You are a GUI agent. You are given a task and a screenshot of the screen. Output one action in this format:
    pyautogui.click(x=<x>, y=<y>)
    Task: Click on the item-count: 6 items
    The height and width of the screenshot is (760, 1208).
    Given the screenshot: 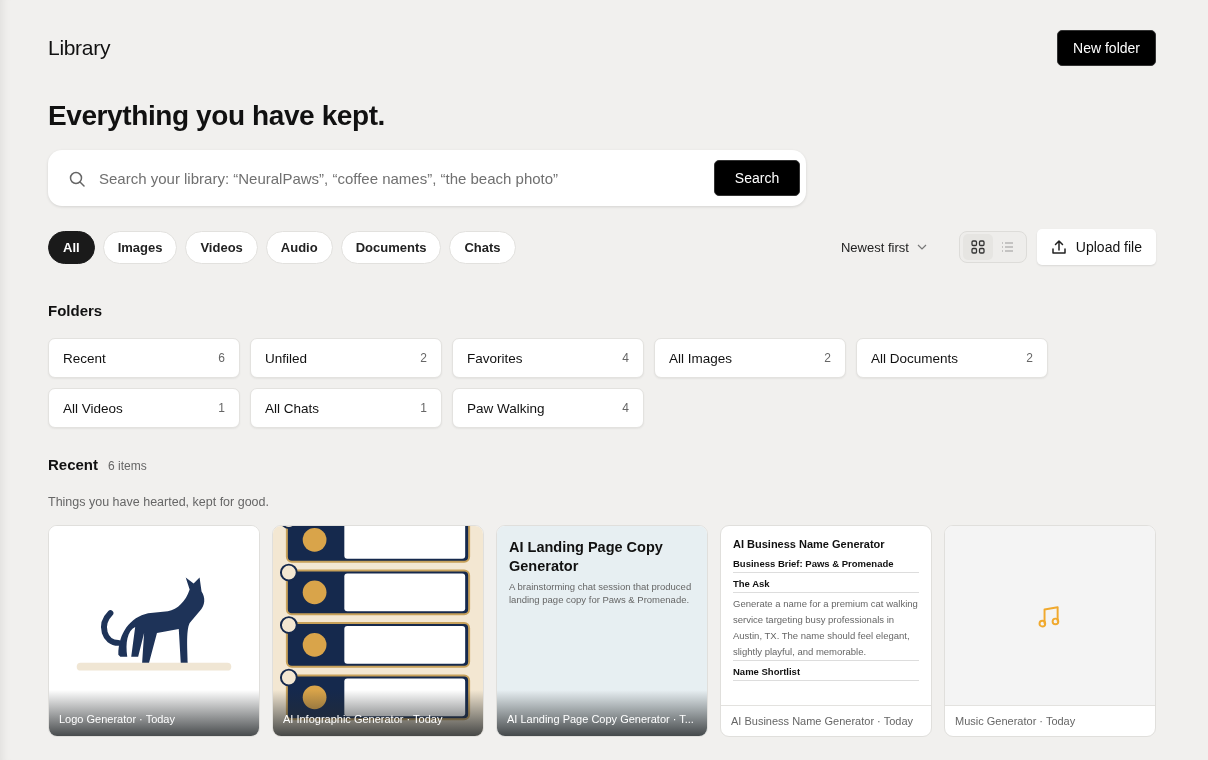 What is the action you would take?
    pyautogui.click(x=127, y=466)
    